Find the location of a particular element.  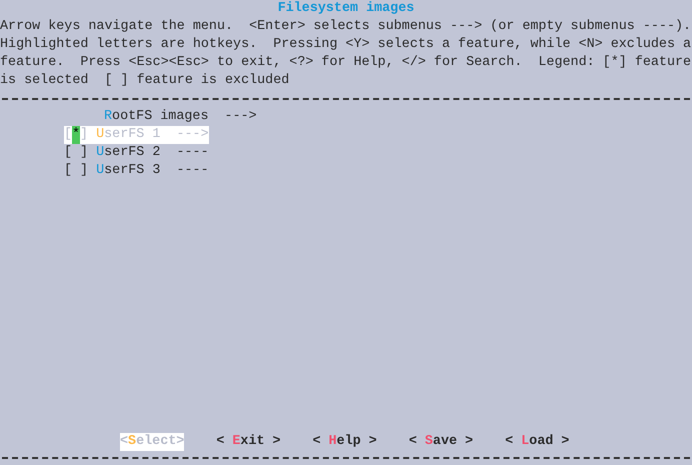

checkbox: [*] is located at coordinates (76, 135).